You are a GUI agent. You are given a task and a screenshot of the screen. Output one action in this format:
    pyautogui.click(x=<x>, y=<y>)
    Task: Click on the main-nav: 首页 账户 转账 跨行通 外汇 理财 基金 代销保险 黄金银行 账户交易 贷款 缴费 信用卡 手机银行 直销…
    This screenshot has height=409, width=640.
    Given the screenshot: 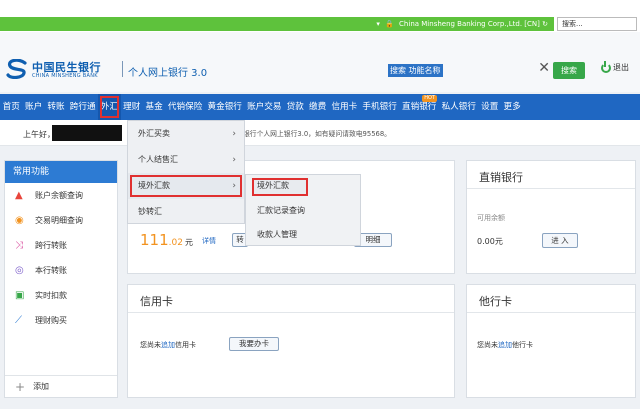 What is the action you would take?
    pyautogui.click(x=320, y=107)
    